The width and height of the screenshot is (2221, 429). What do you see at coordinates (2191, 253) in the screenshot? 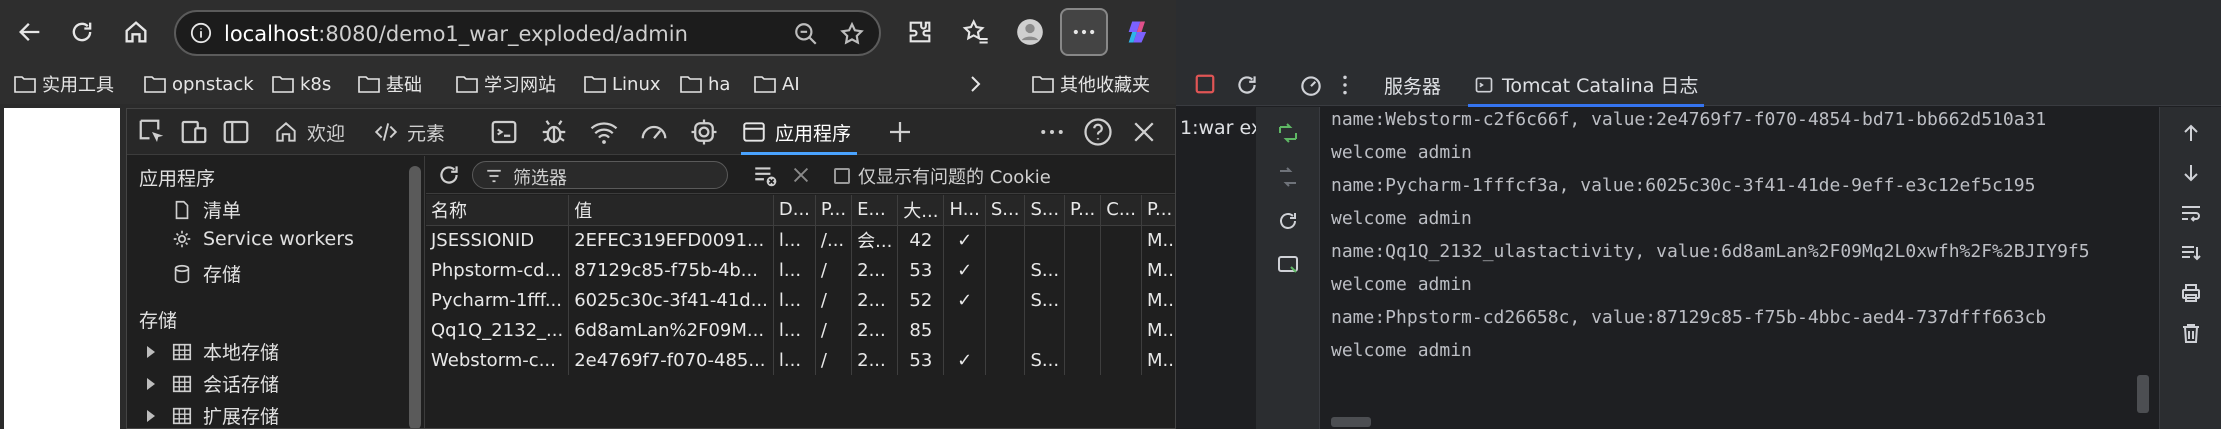
I see `scroll-to-end-icon` at bounding box center [2191, 253].